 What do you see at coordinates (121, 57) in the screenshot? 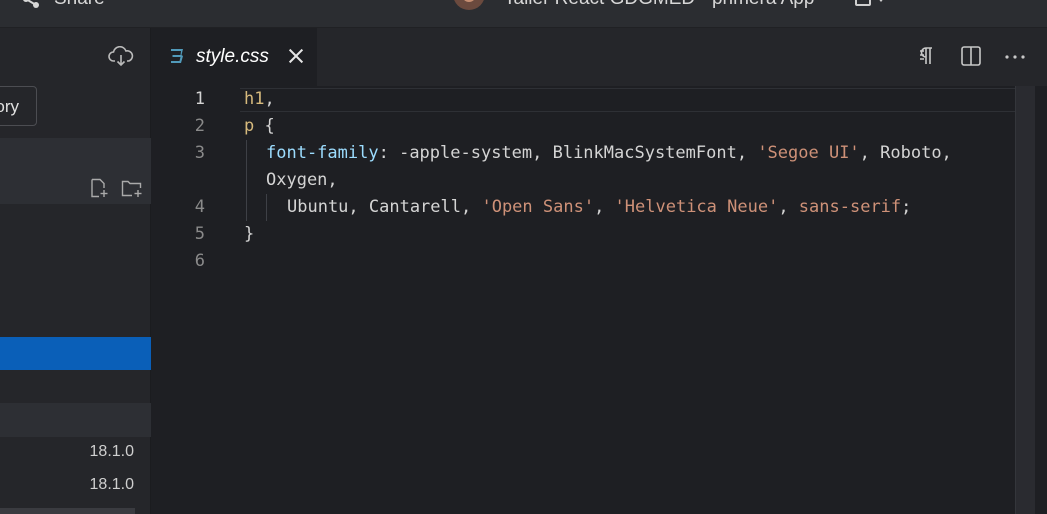
I see `cloud-download-icon` at bounding box center [121, 57].